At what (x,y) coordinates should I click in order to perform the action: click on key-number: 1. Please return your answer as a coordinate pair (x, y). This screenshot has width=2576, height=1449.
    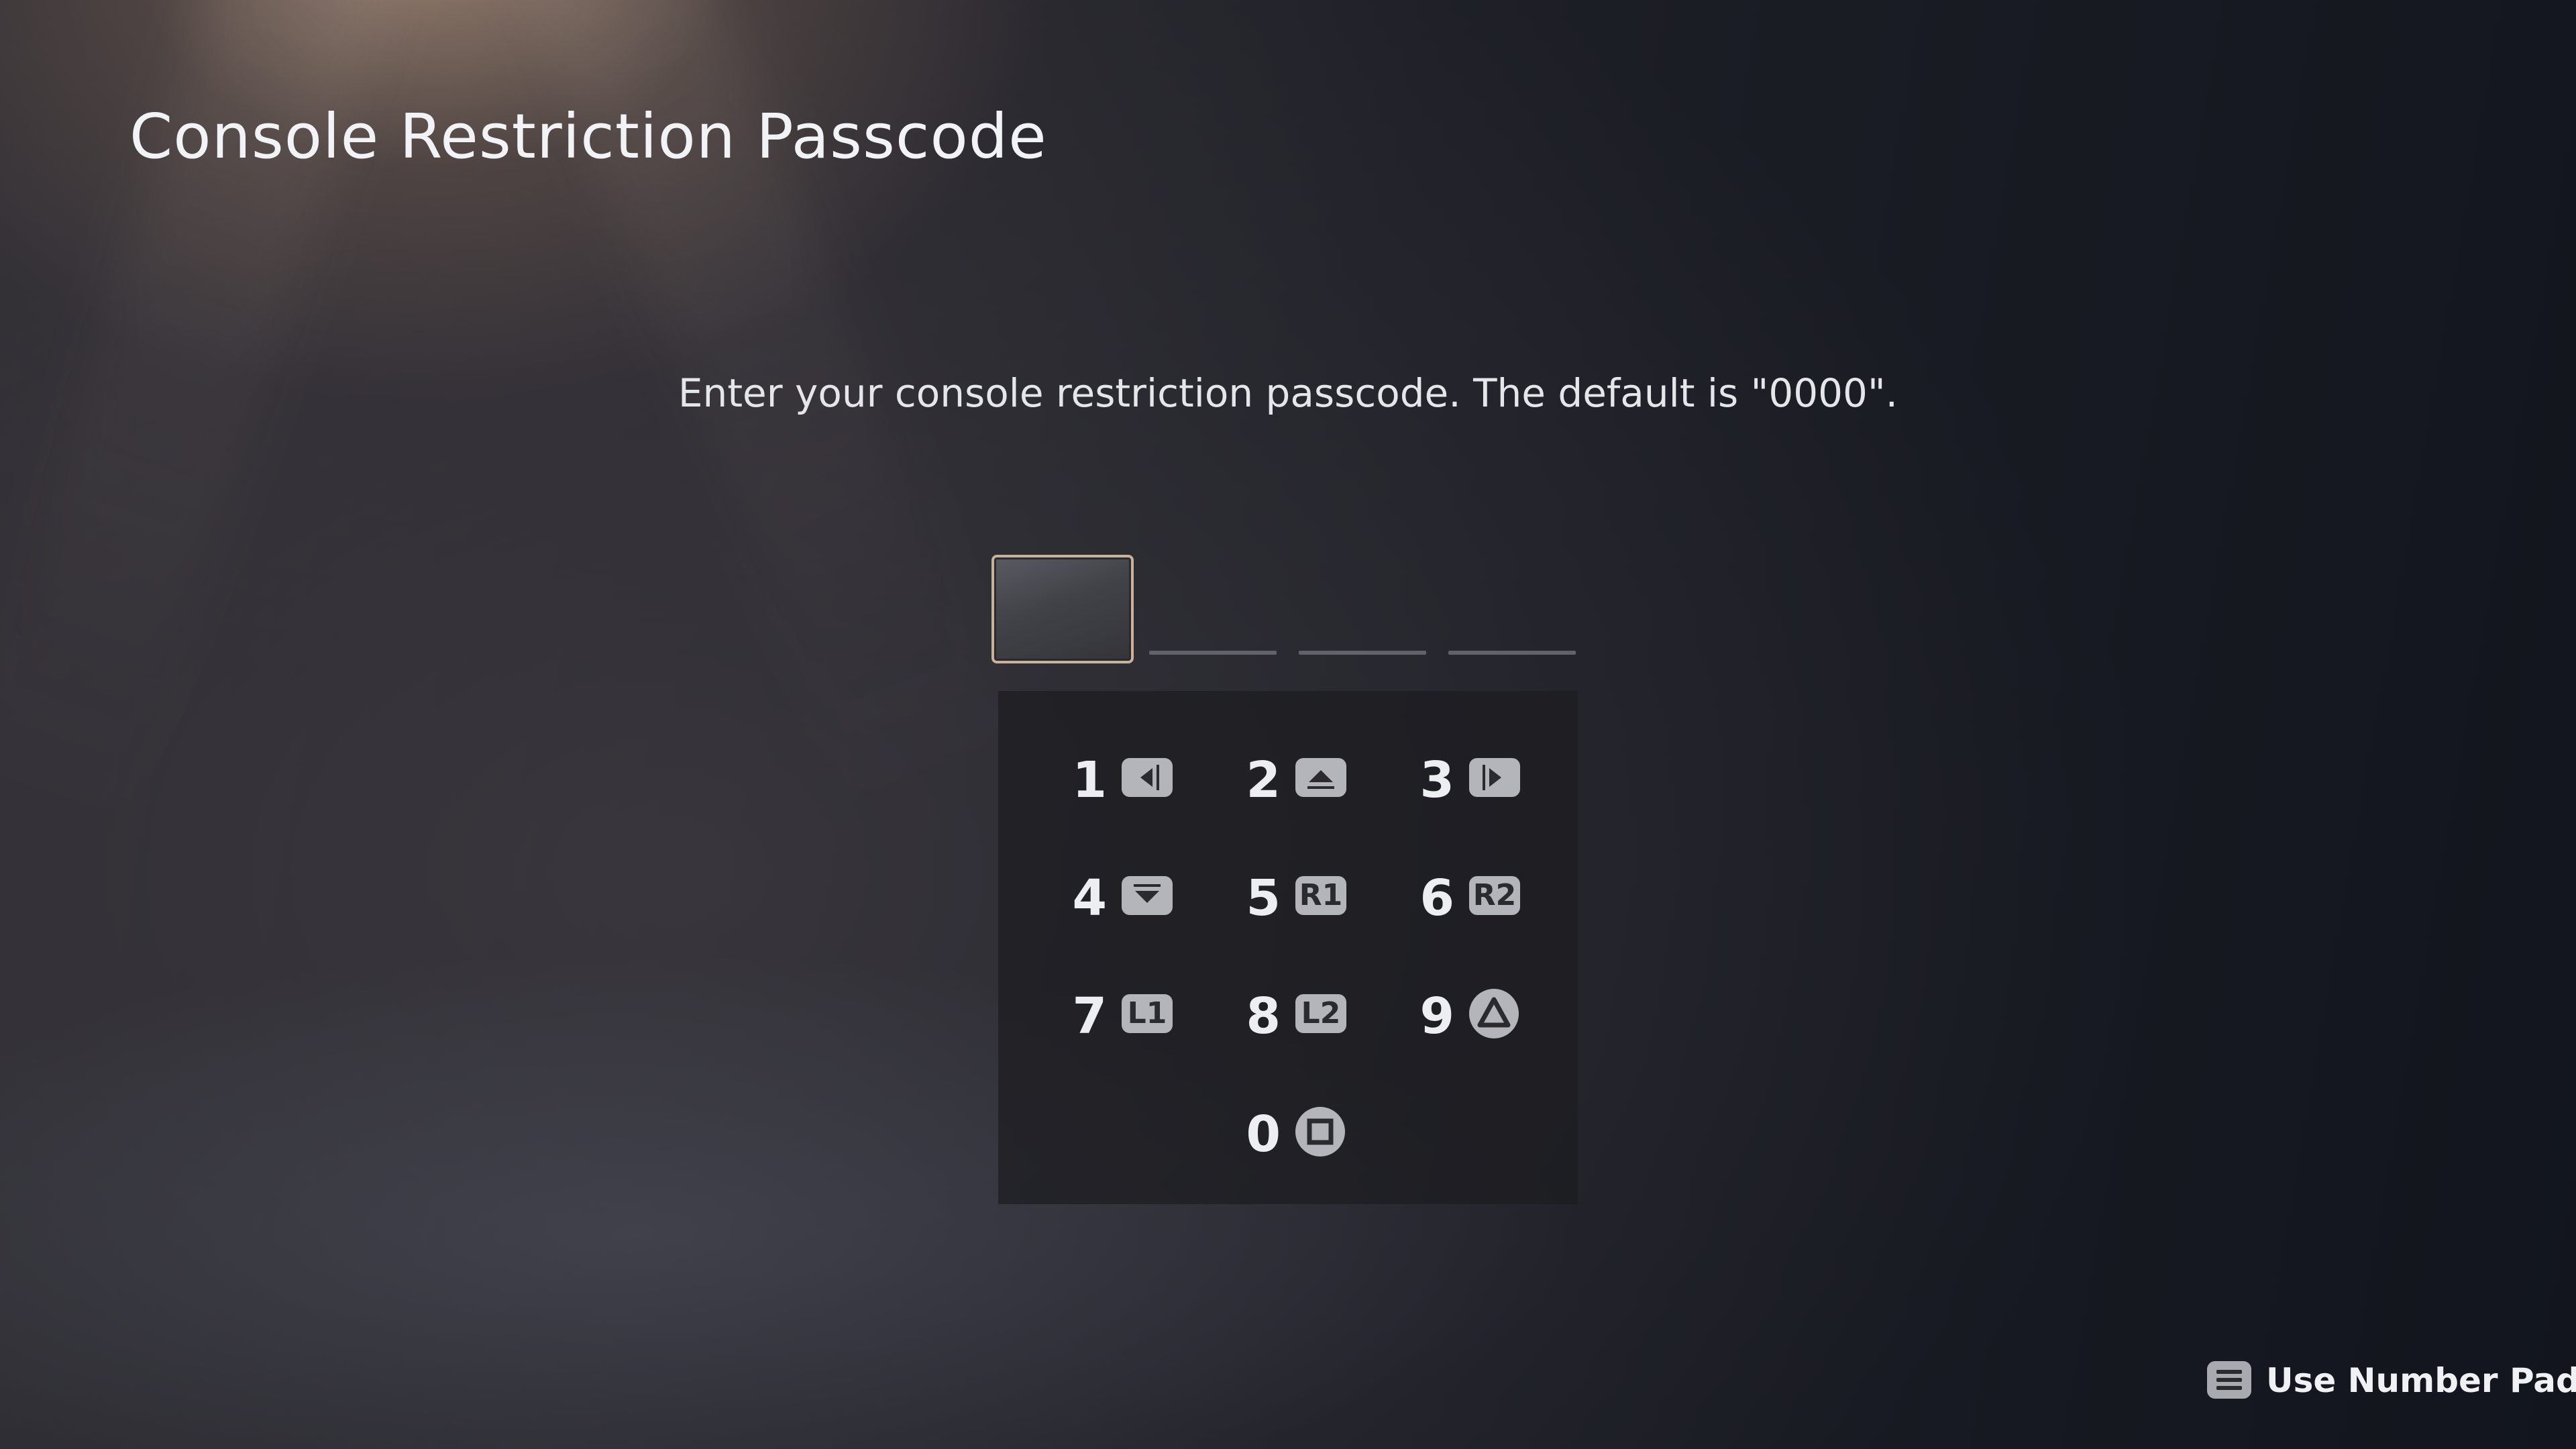
    Looking at the image, I should click on (1090, 780).